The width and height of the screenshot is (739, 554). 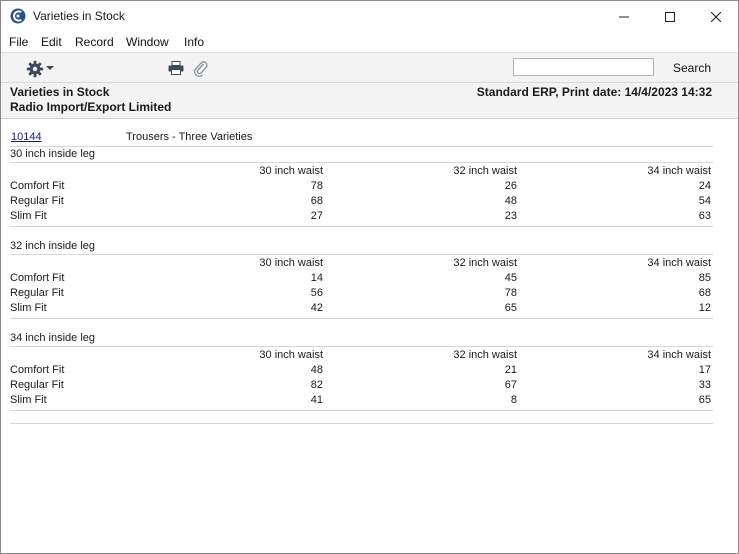 I want to click on toolbar: Search, so click(x=369, y=67).